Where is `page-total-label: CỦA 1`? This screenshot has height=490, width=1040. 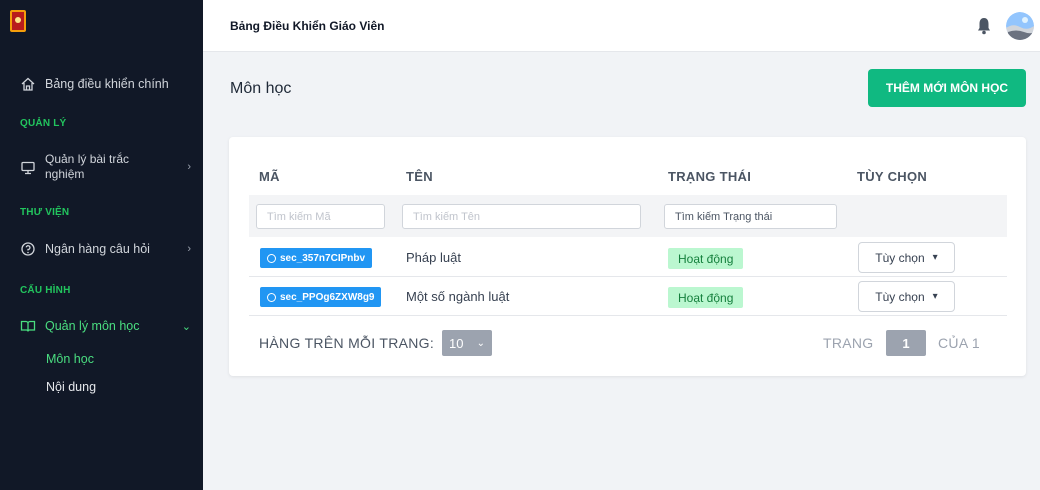
page-total-label: CỦA 1 is located at coordinates (959, 343).